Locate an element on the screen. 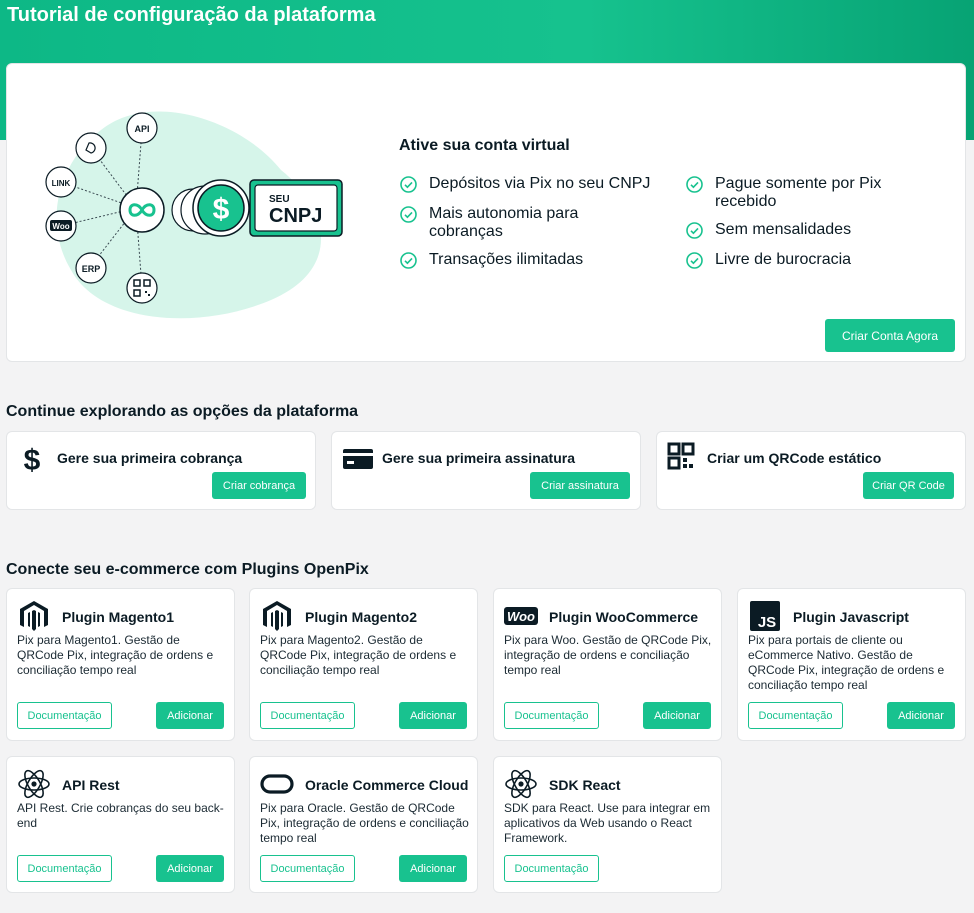 Image resolution: width=974 pixels, height=913 pixels. page-title: Tutorial de configuração da plataforma is located at coordinates (191, 15).